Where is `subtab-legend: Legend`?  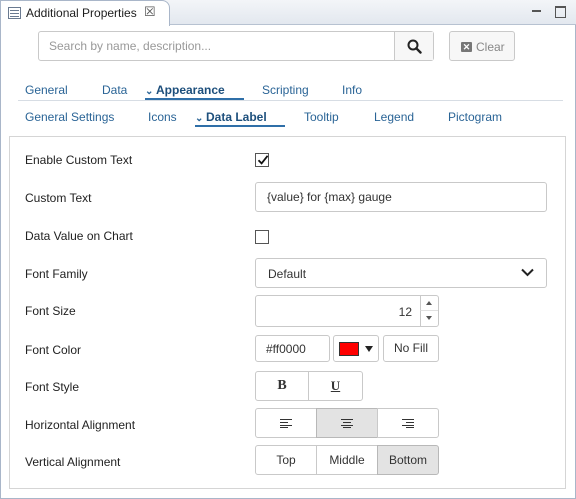 subtab-legend: Legend is located at coordinates (394, 117).